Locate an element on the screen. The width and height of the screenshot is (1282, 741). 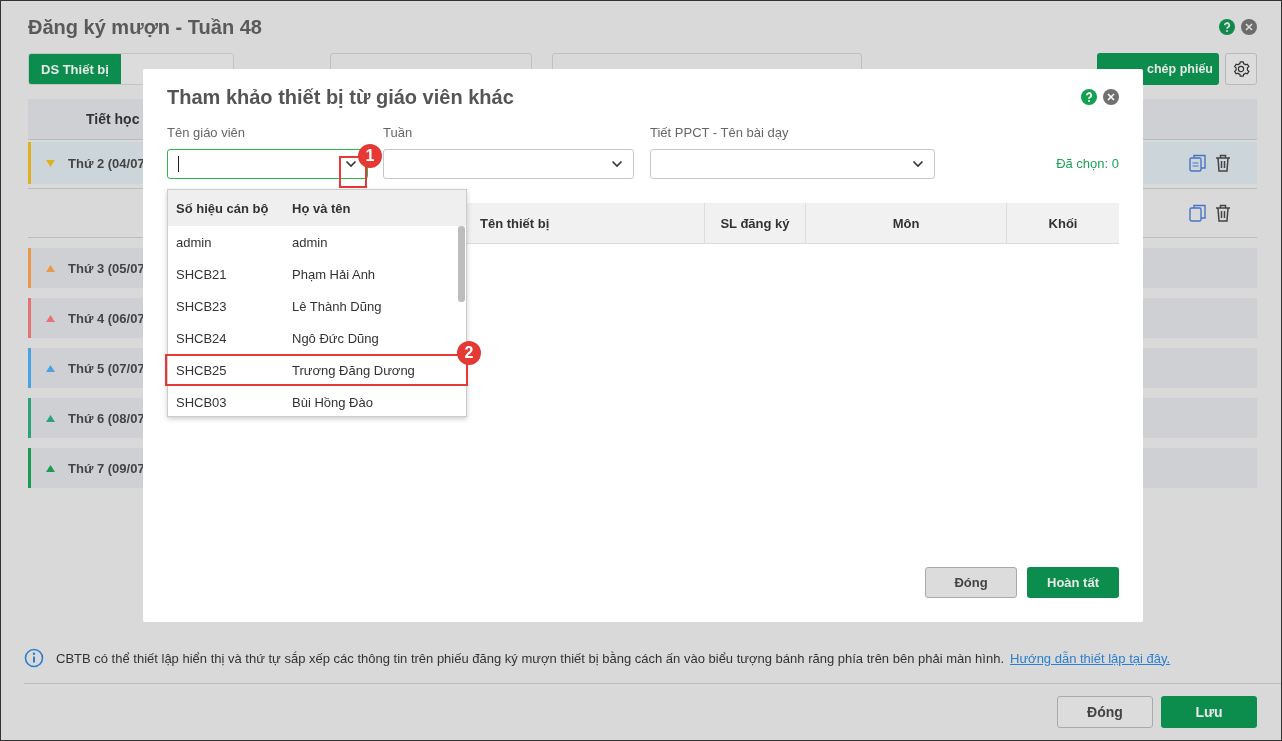
settings-button is located at coordinates (1241, 69).